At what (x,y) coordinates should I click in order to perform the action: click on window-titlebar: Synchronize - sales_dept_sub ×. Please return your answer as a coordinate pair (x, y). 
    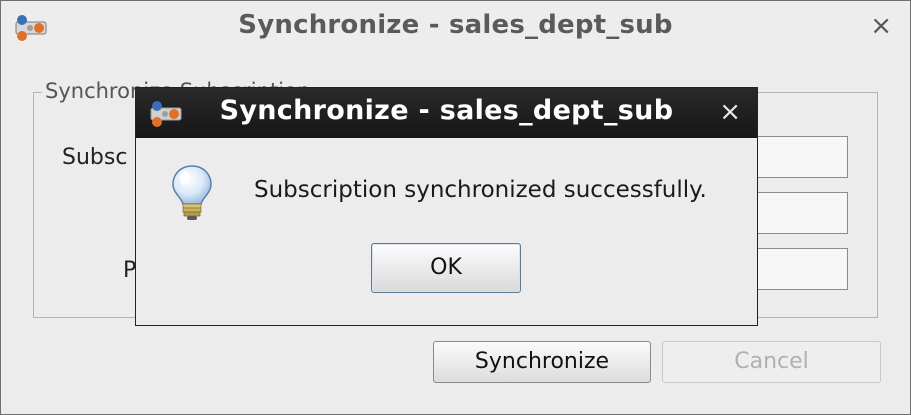
    Looking at the image, I should click on (455, 27).